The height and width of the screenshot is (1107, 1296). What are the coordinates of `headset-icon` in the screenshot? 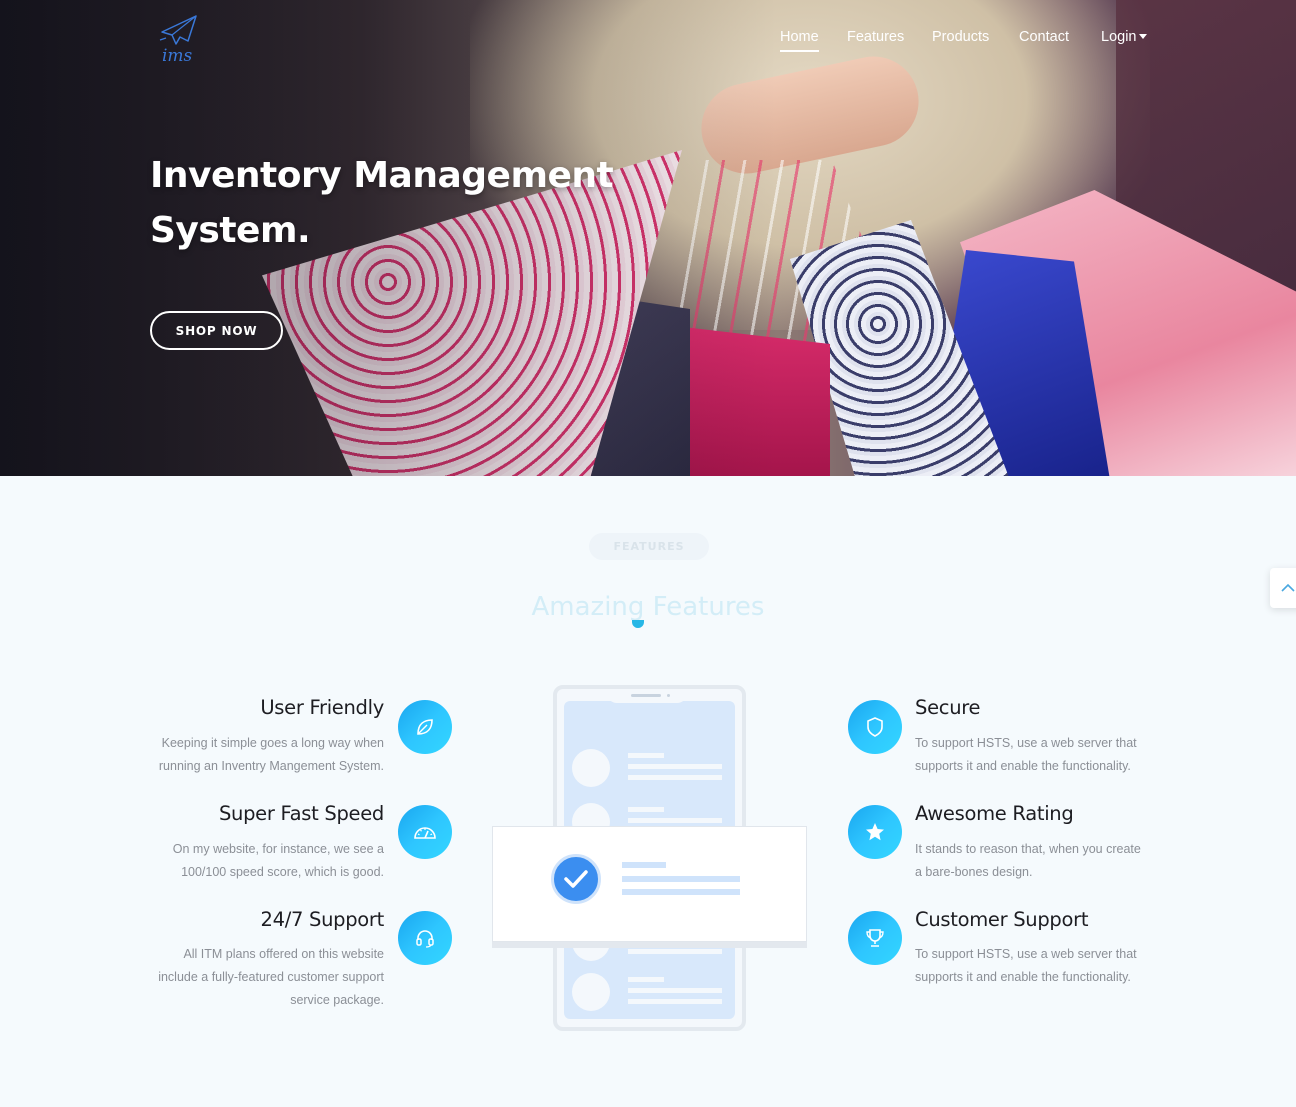 It's located at (425, 939).